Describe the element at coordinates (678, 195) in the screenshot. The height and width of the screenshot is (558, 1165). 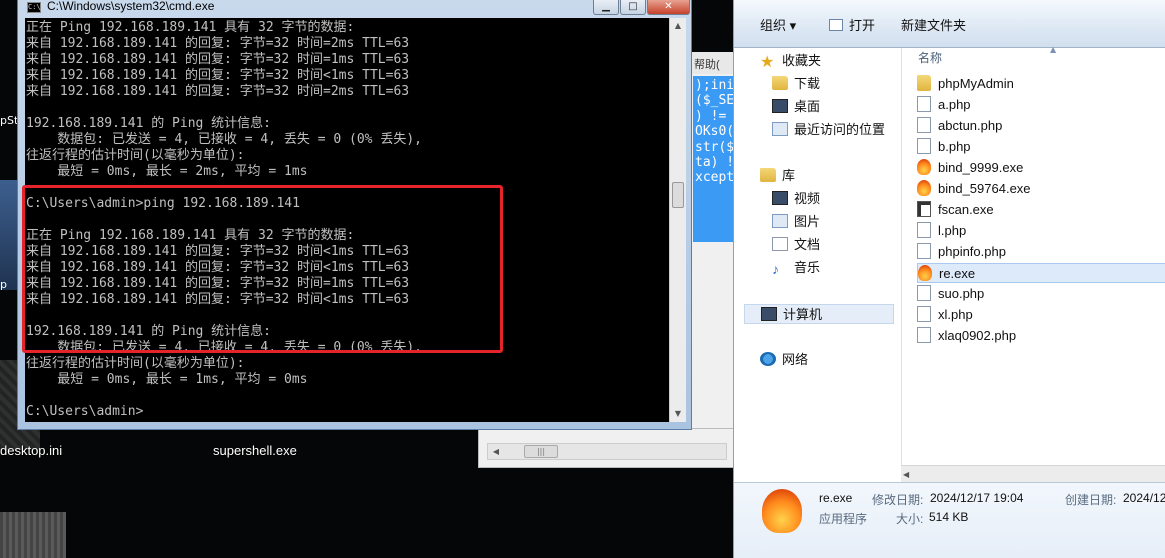
I see `cmd-scroll-thumb` at that location.